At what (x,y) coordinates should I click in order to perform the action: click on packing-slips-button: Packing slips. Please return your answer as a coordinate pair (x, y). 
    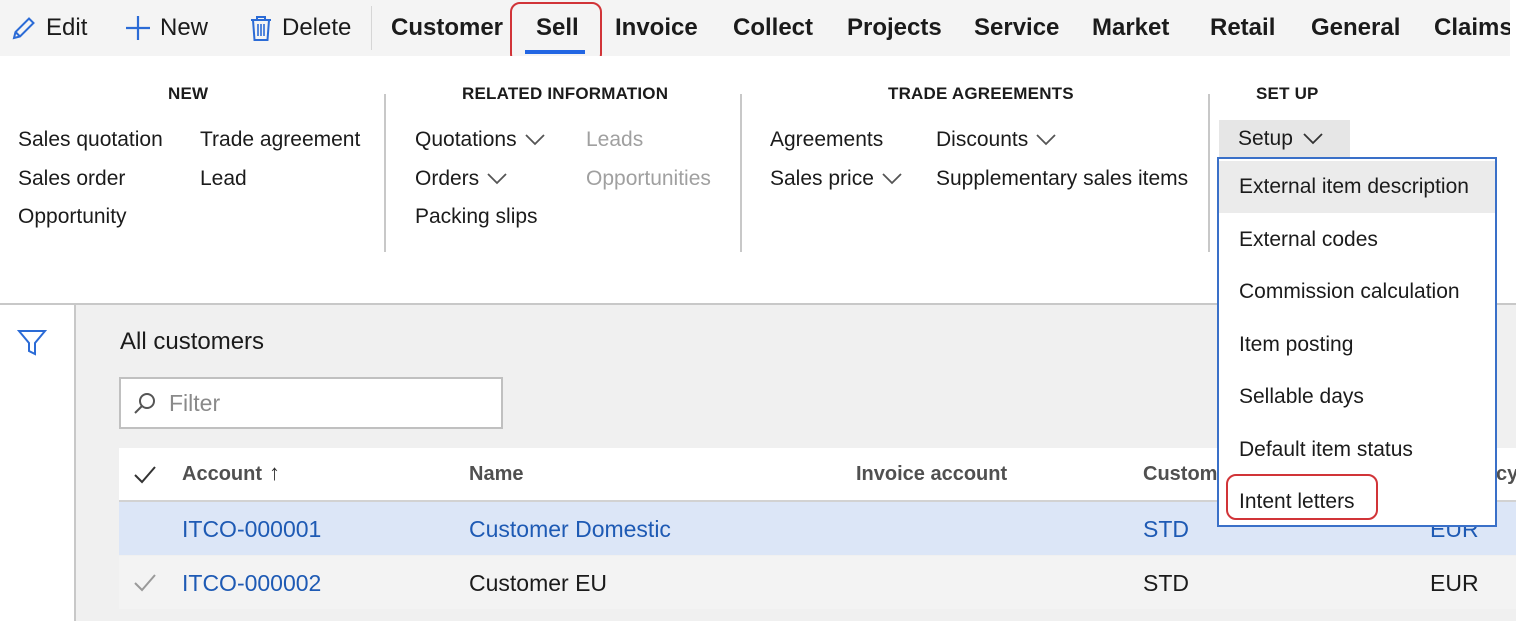
    Looking at the image, I should click on (476, 217).